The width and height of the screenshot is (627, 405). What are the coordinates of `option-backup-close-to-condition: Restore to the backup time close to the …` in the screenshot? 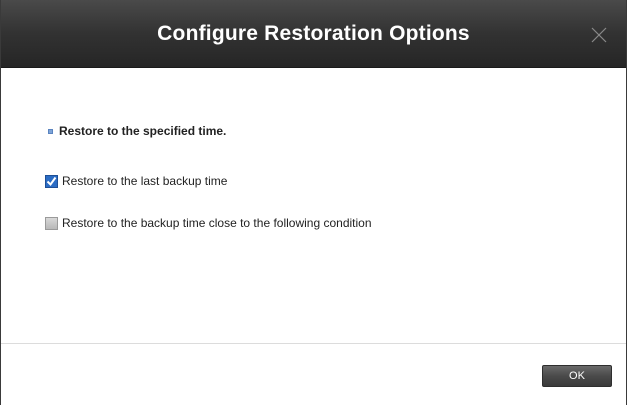 It's located at (208, 223).